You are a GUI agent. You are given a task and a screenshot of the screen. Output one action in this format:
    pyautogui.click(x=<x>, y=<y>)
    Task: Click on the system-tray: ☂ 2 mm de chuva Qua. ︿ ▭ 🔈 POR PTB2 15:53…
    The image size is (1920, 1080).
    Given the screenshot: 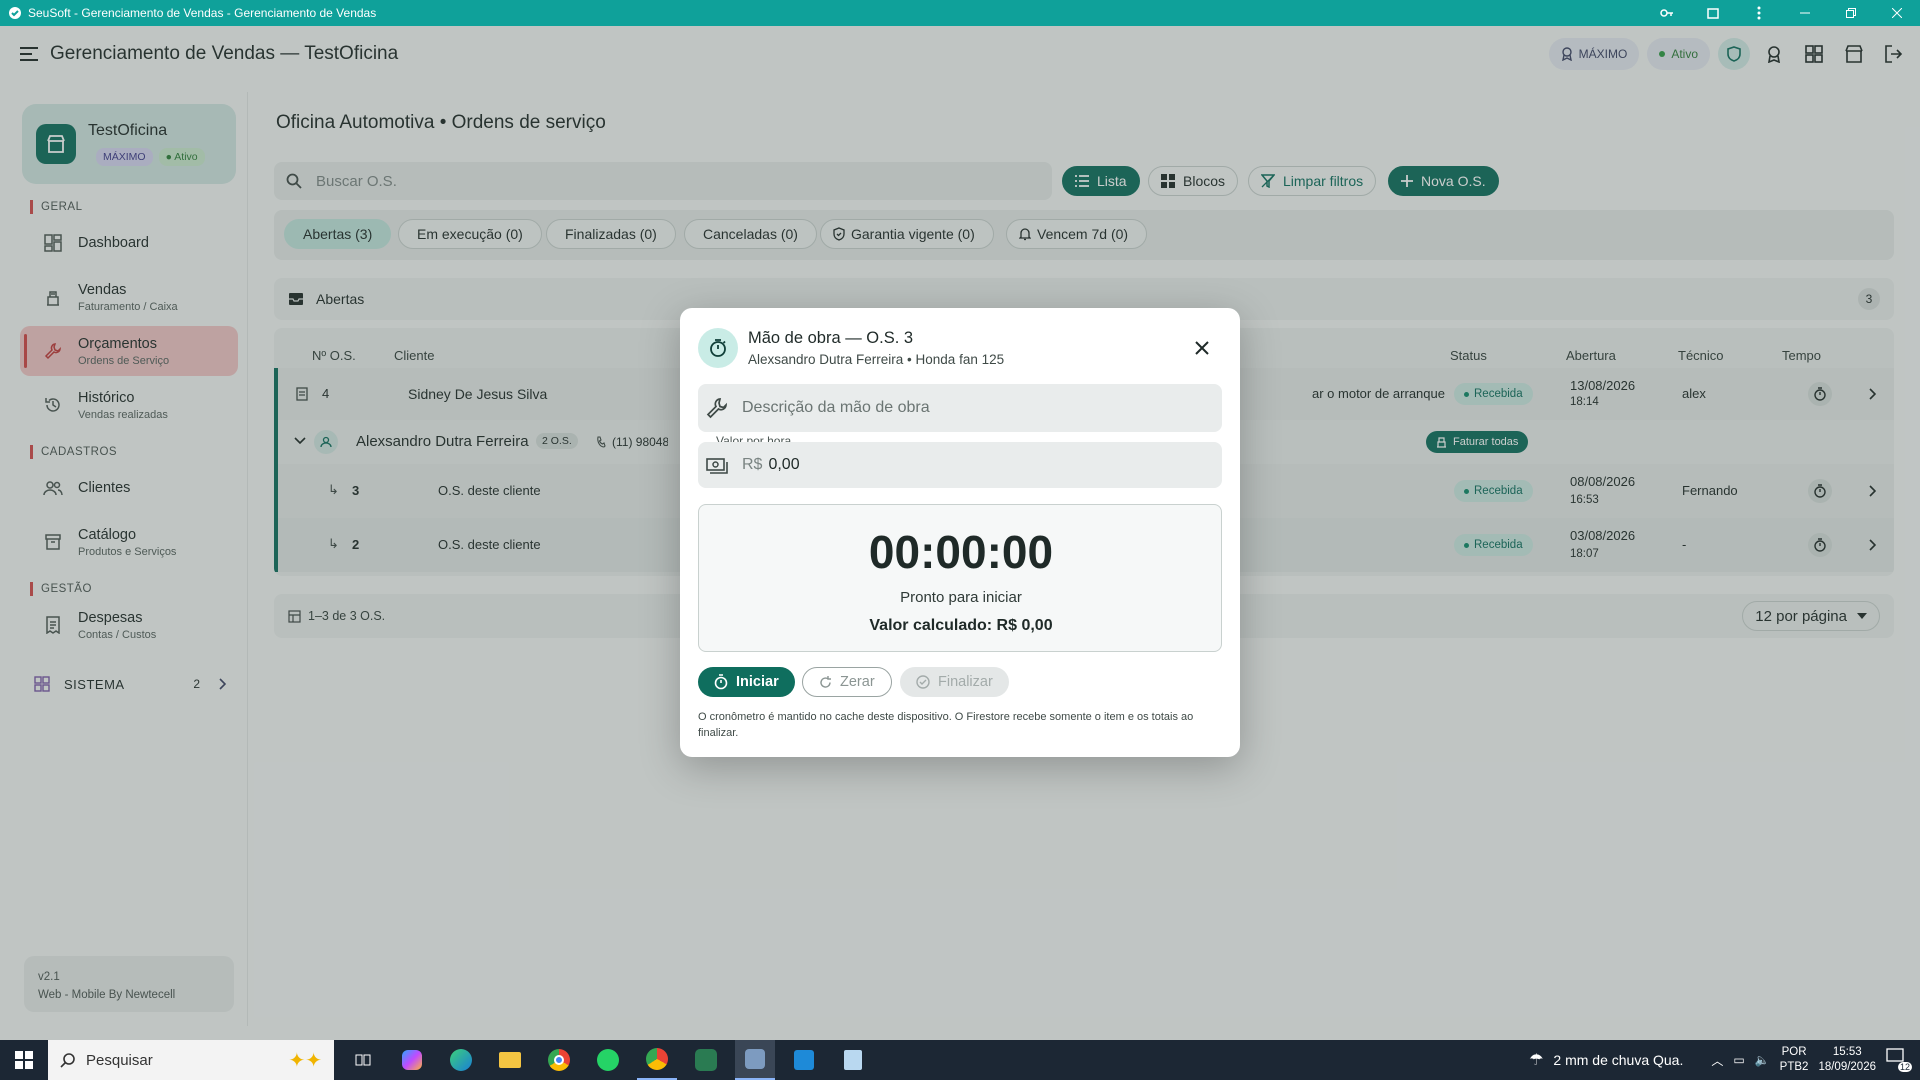 What is the action you would take?
    pyautogui.click(x=1724, y=1060)
    